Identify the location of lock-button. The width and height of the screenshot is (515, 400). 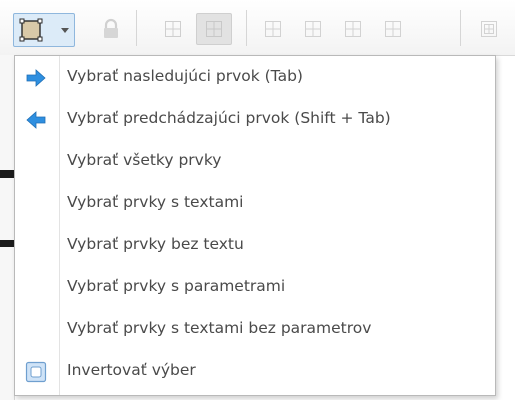
(111, 29).